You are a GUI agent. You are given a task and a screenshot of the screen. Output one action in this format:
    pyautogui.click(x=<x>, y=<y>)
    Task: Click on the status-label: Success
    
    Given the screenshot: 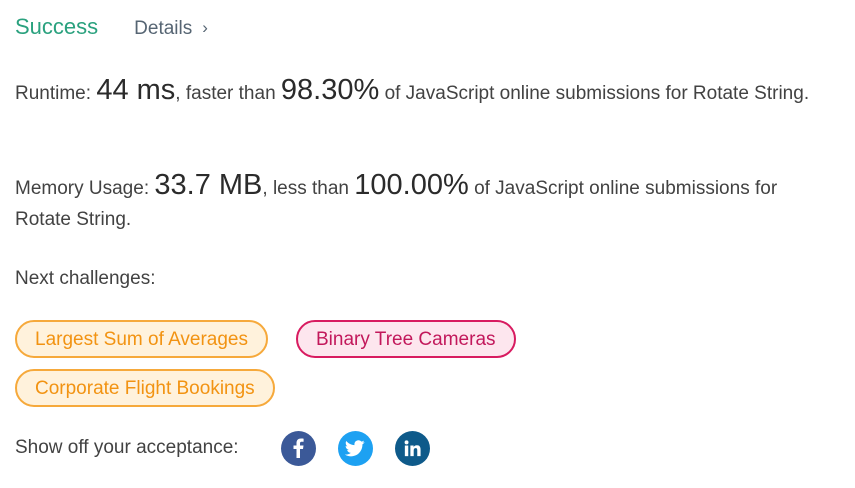 What is the action you would take?
    pyautogui.click(x=57, y=26)
    